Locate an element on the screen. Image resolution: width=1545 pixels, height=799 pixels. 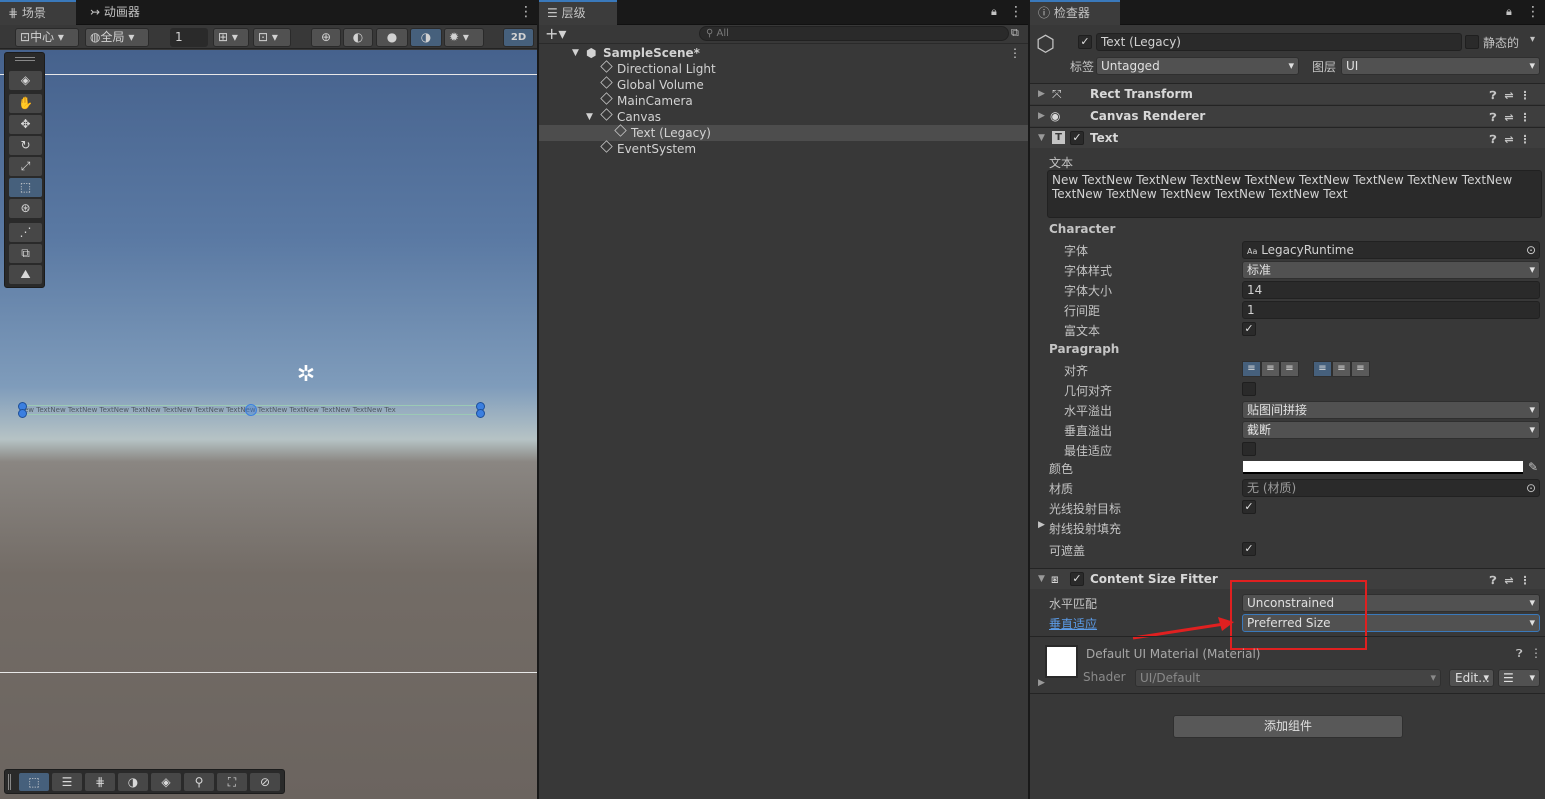
inspector-menu-icon: ⋮ is located at coordinates (1533, 12).